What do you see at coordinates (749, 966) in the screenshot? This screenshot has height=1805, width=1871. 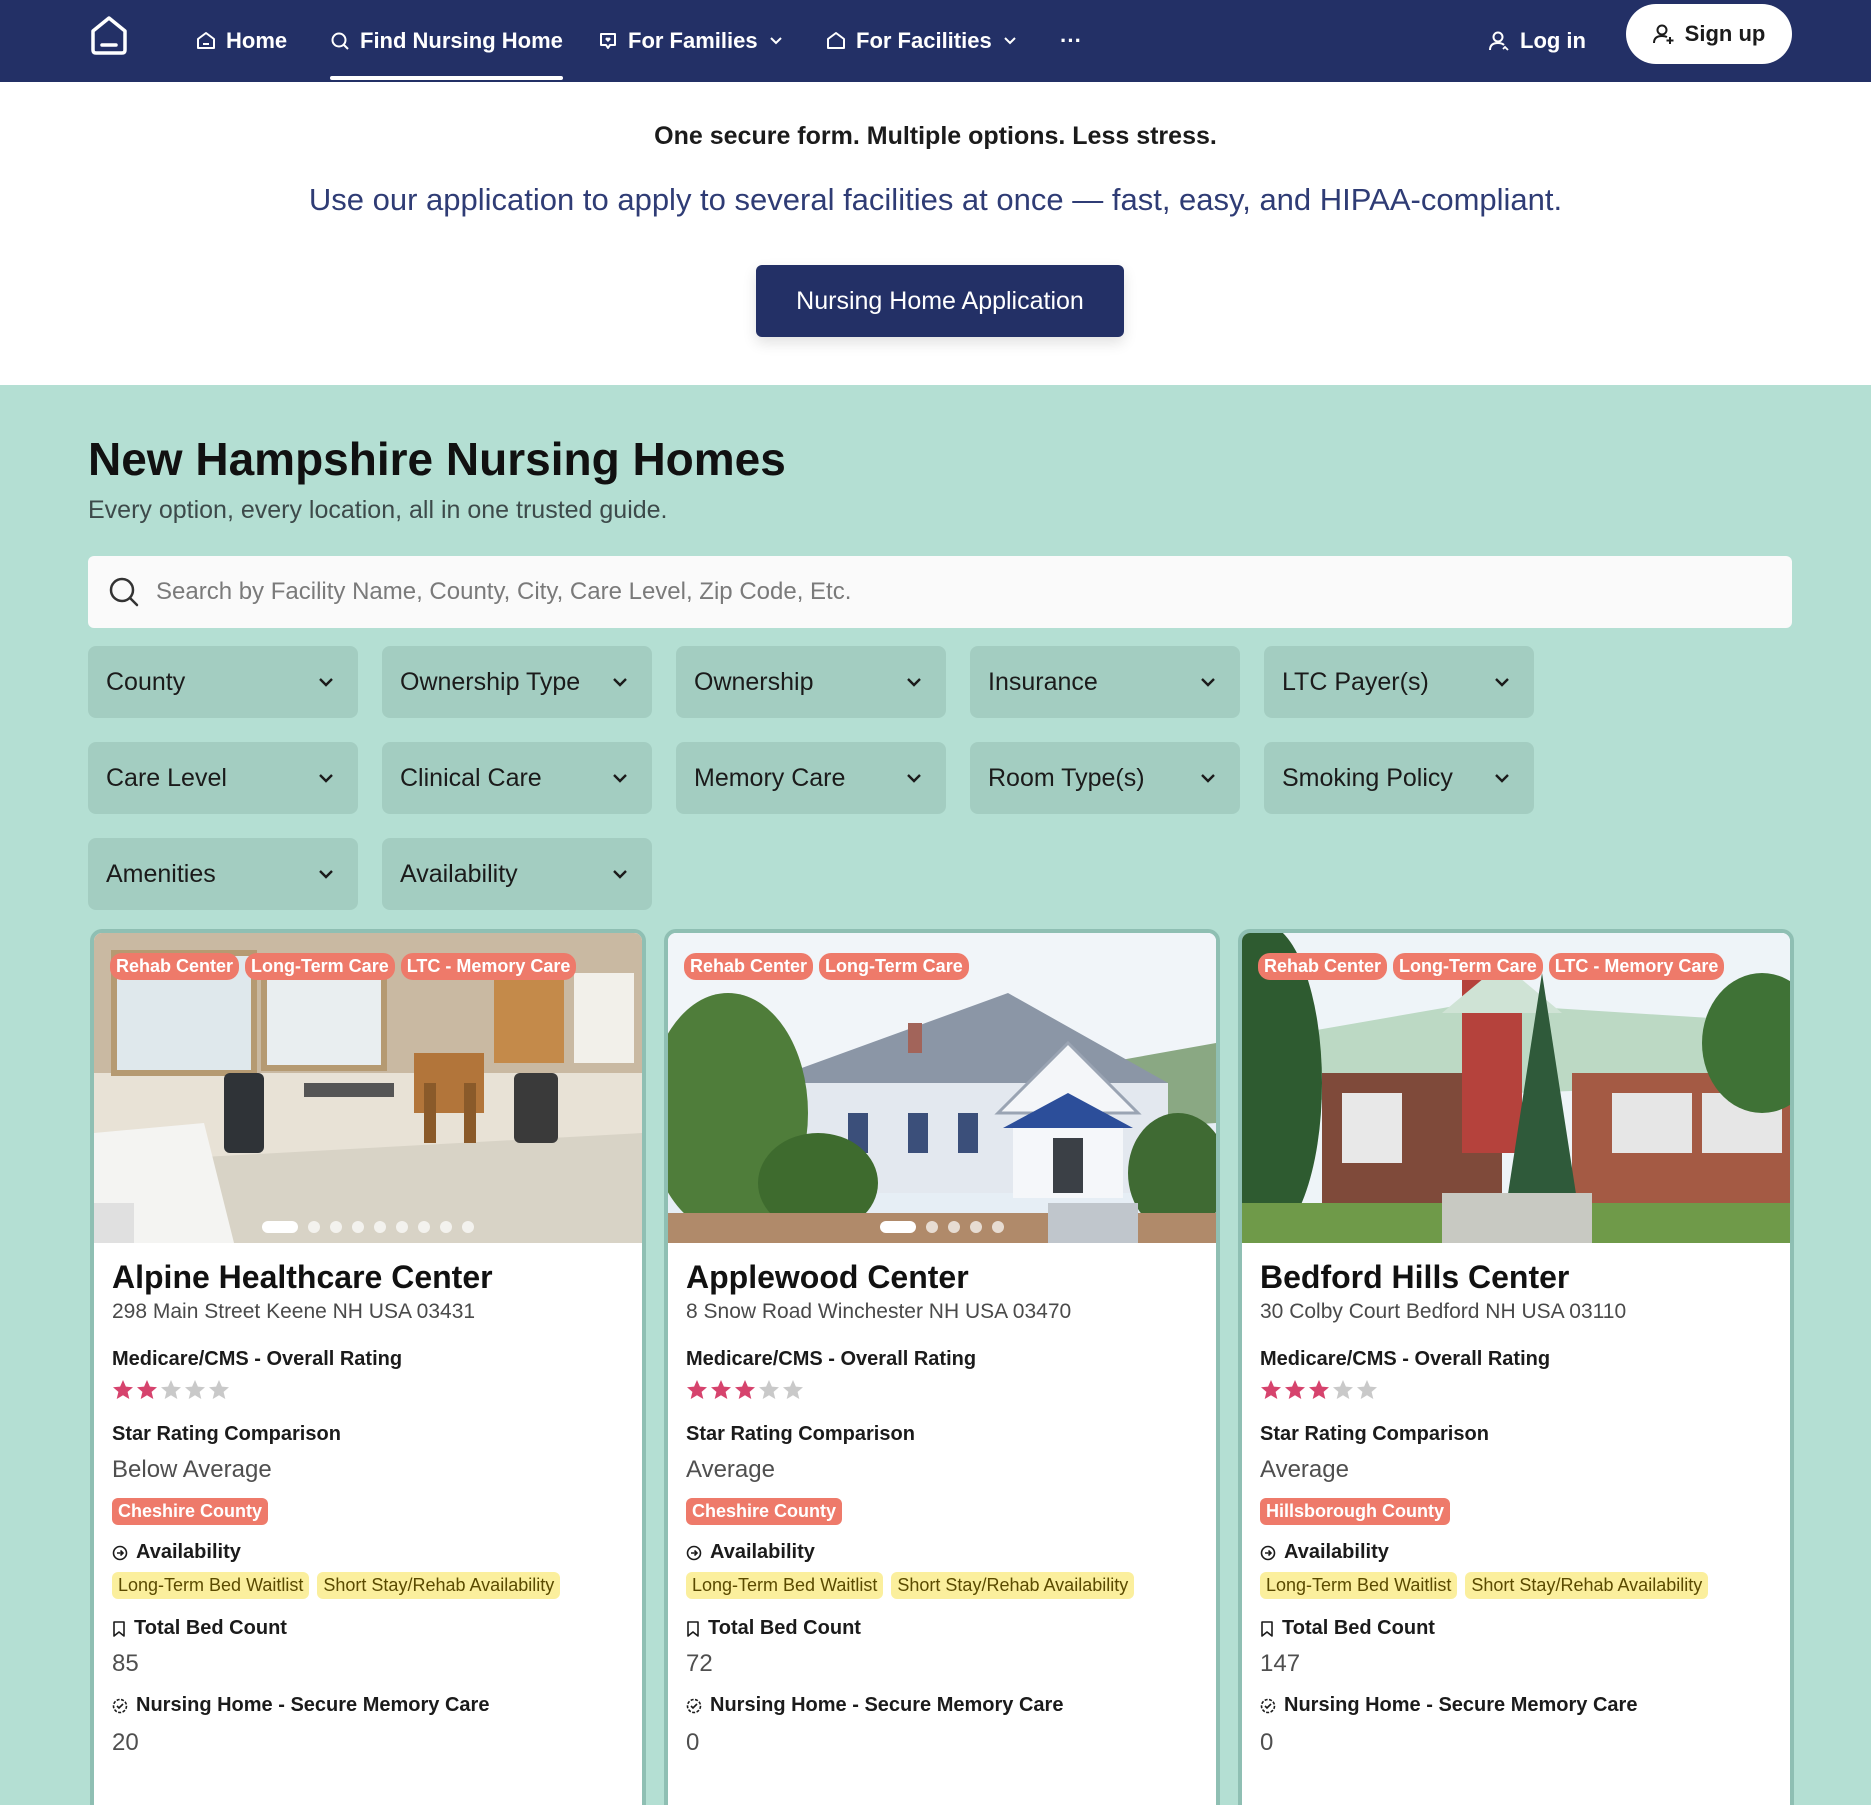 I see `care-type-tag: Rehab Center` at bounding box center [749, 966].